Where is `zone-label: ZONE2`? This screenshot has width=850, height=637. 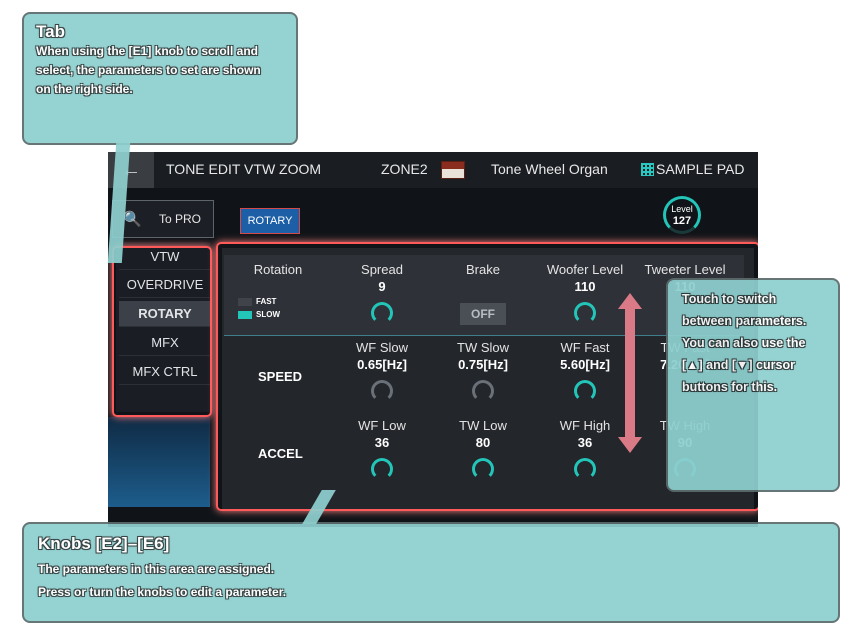 zone-label: ZONE2 is located at coordinates (404, 169).